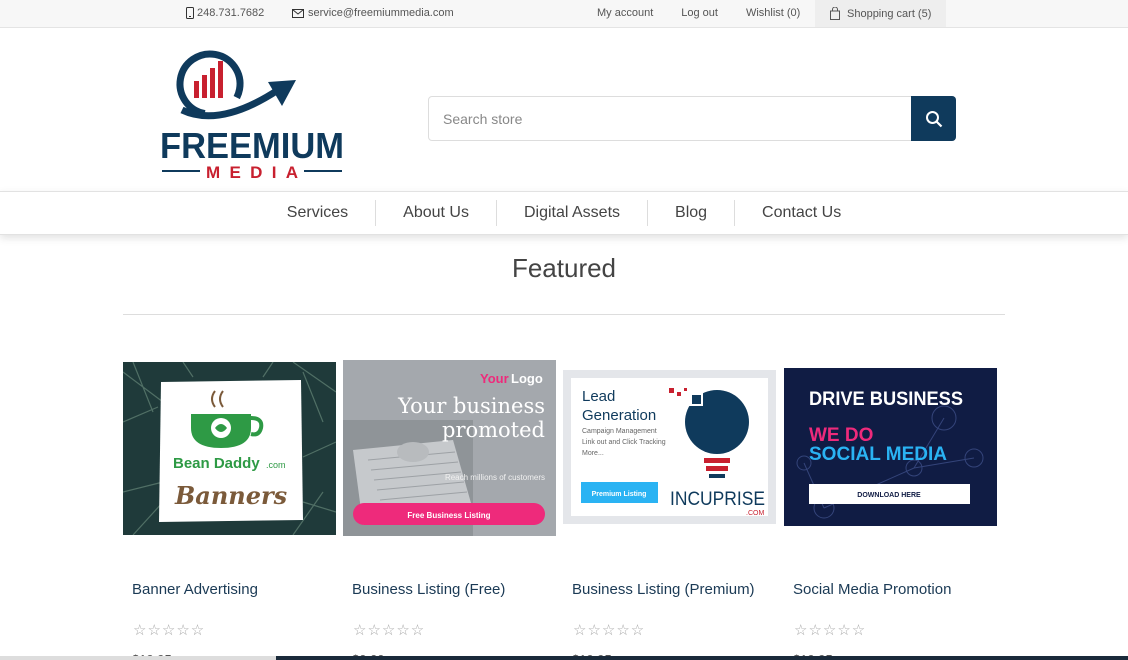 This screenshot has height=660, width=1128. Describe the element at coordinates (841, 435) in the screenshot. I see `we-do-text: WE DO` at that location.